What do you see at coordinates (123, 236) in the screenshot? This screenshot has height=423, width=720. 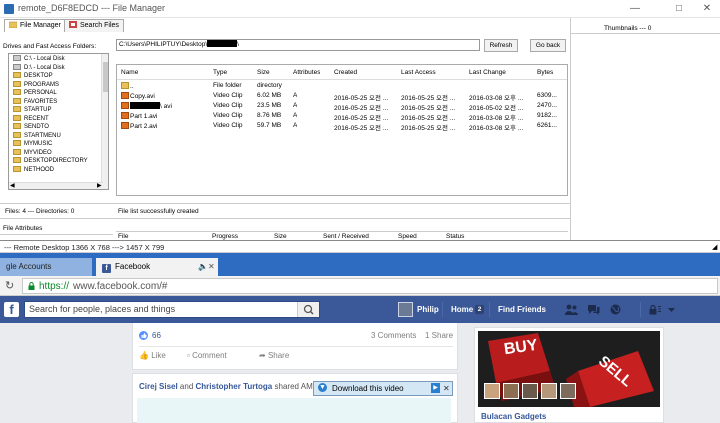 I see `col-file: File` at bounding box center [123, 236].